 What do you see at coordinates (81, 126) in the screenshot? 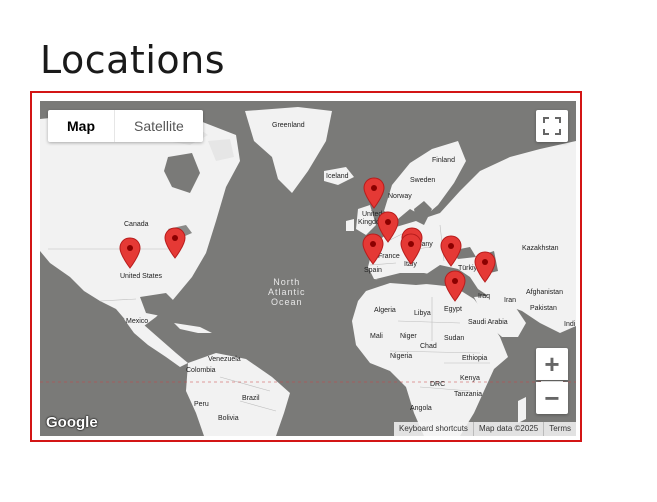
I see `map-type-map-button: Map` at bounding box center [81, 126].